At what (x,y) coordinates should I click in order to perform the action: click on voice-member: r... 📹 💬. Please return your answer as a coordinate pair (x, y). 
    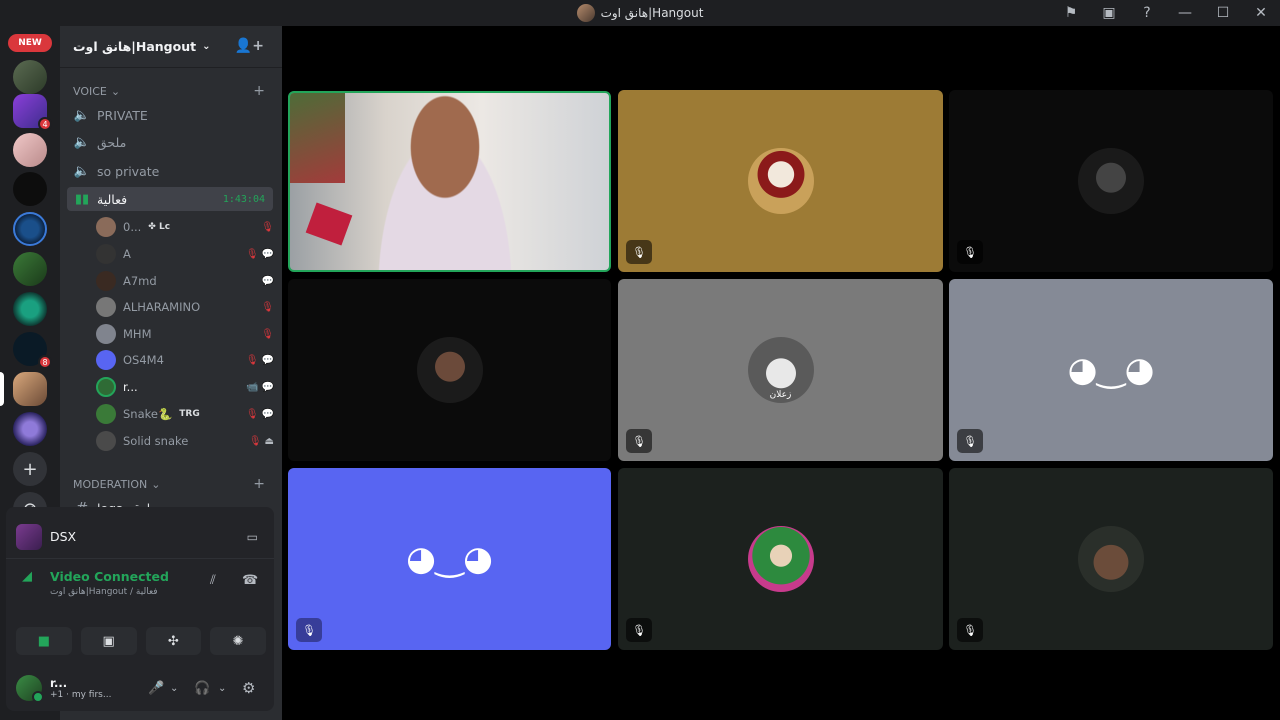
    Looking at the image, I should click on (185, 387).